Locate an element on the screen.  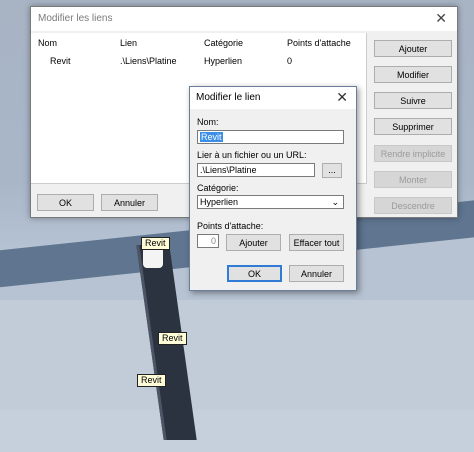
name-label: Nom: is located at coordinates (208, 122).